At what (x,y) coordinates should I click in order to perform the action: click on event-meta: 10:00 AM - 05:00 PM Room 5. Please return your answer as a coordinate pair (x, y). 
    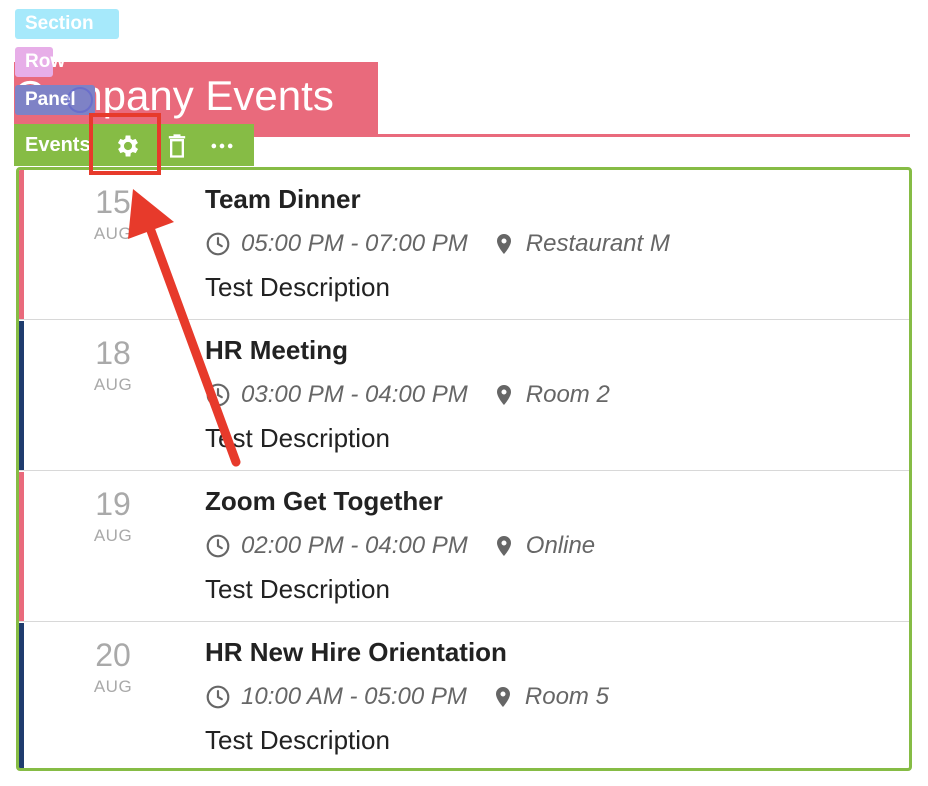
    Looking at the image, I should click on (407, 697).